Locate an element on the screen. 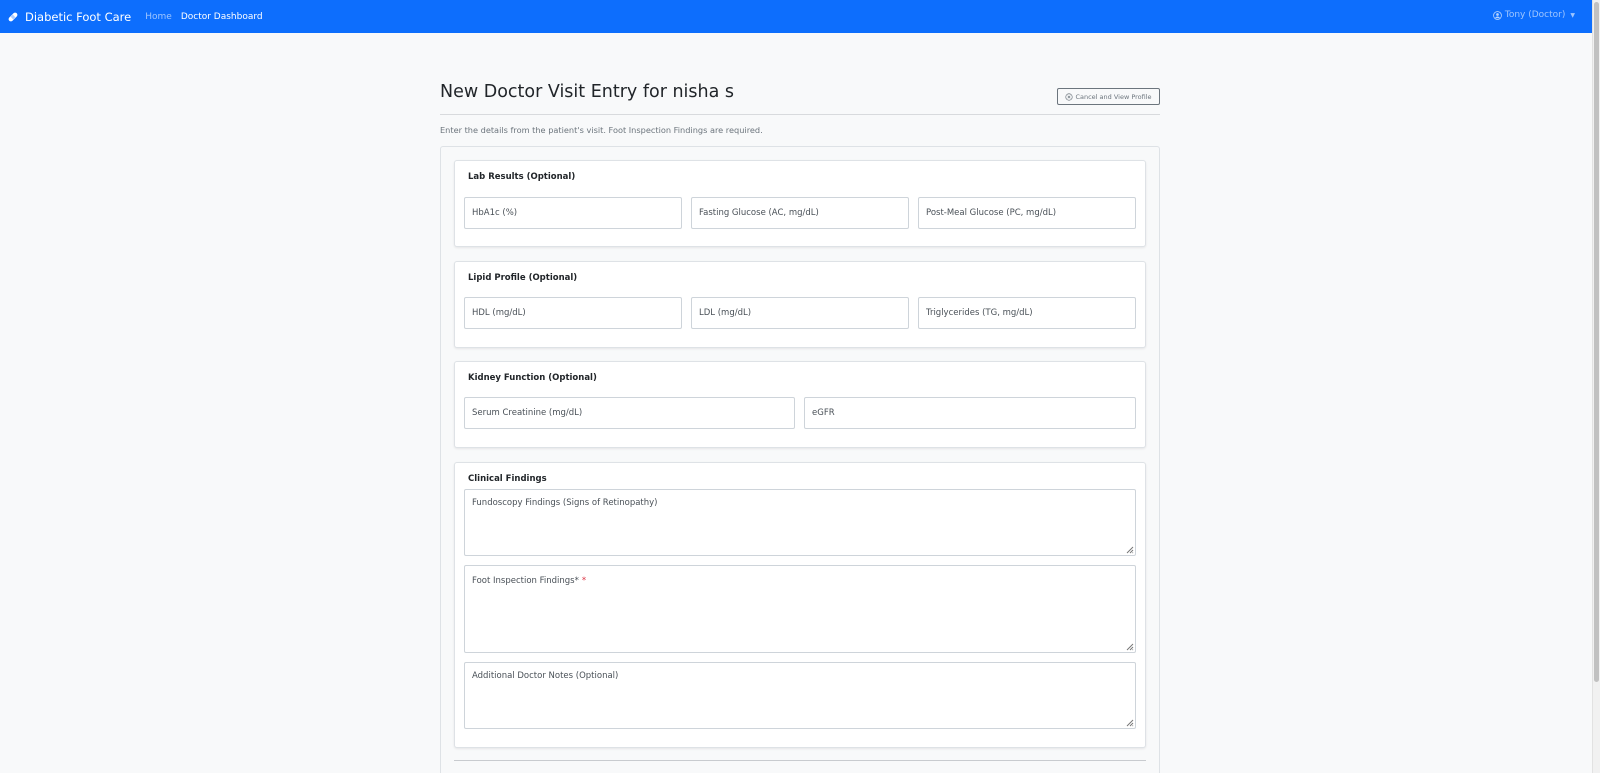 Image resolution: width=1600 pixels, height=773 pixels. hdl-input is located at coordinates (573, 313).